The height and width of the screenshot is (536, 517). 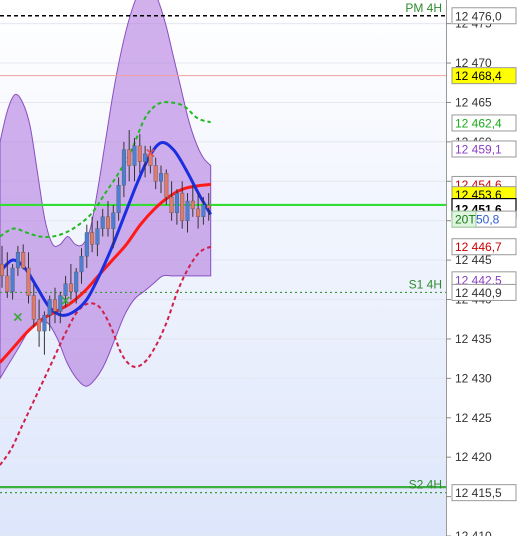 I want to click on price-tag-label: 12 459,1, so click(x=478, y=149).